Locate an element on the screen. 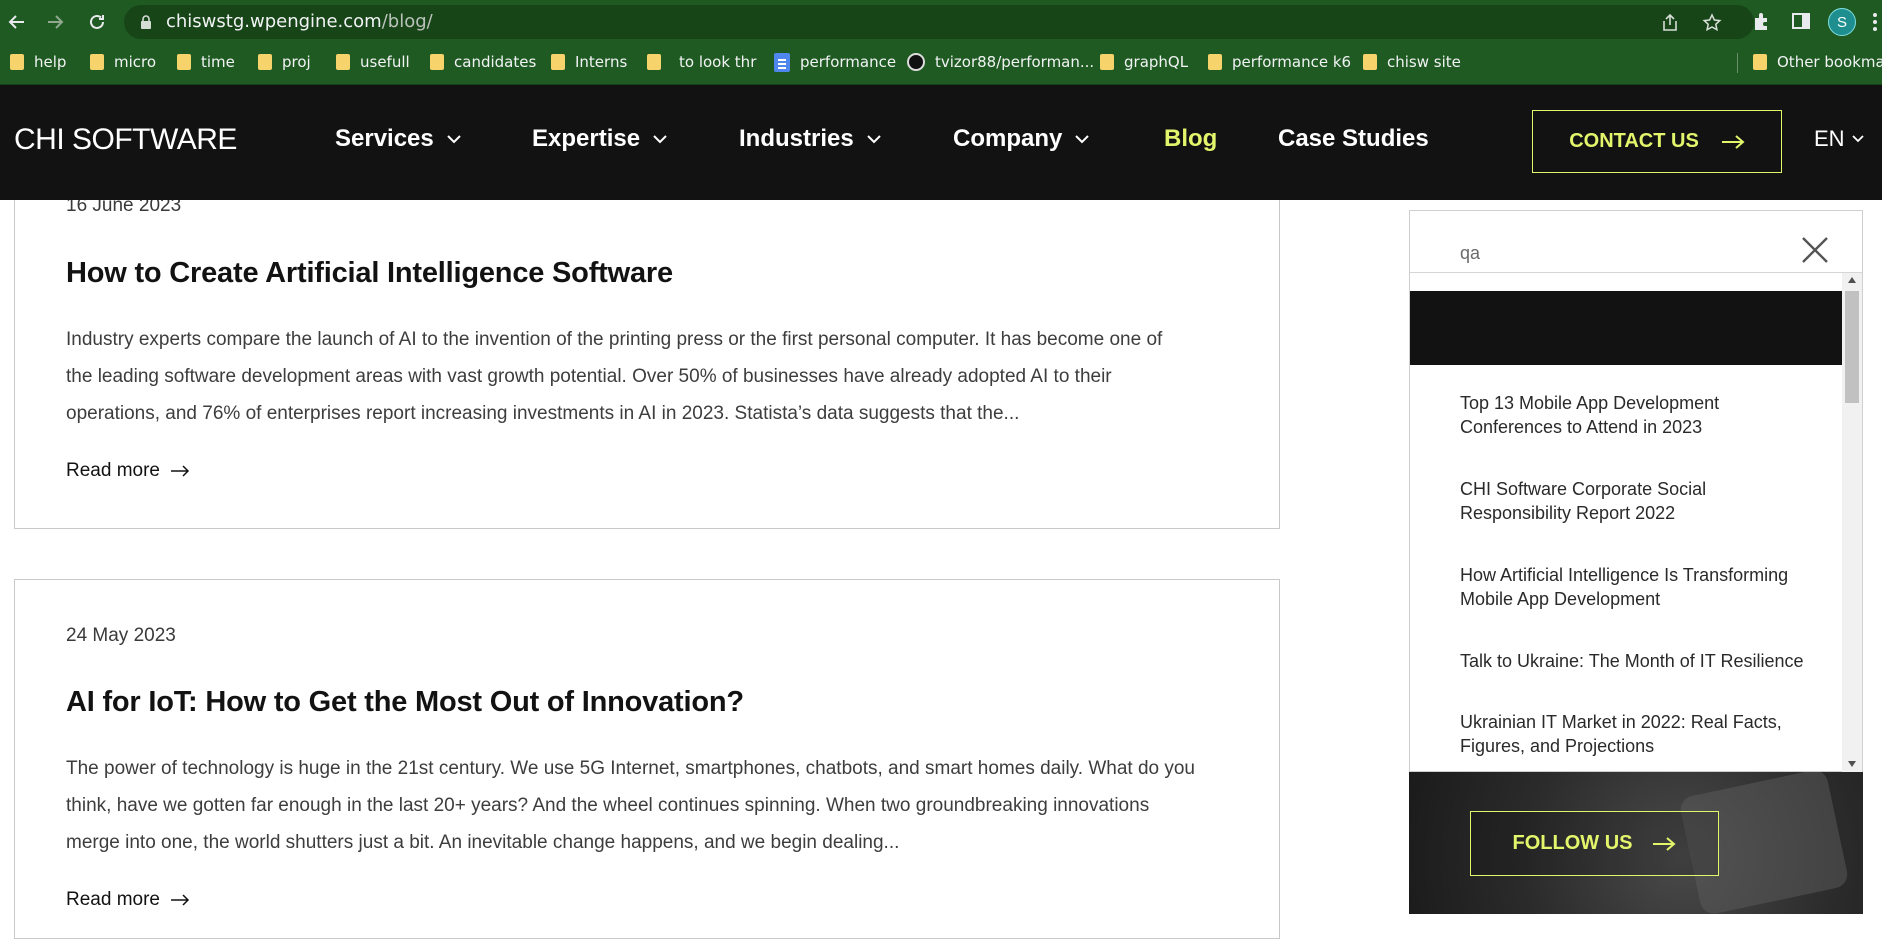 The height and width of the screenshot is (939, 1882). bookmark-proj: proj is located at coordinates (284, 62).